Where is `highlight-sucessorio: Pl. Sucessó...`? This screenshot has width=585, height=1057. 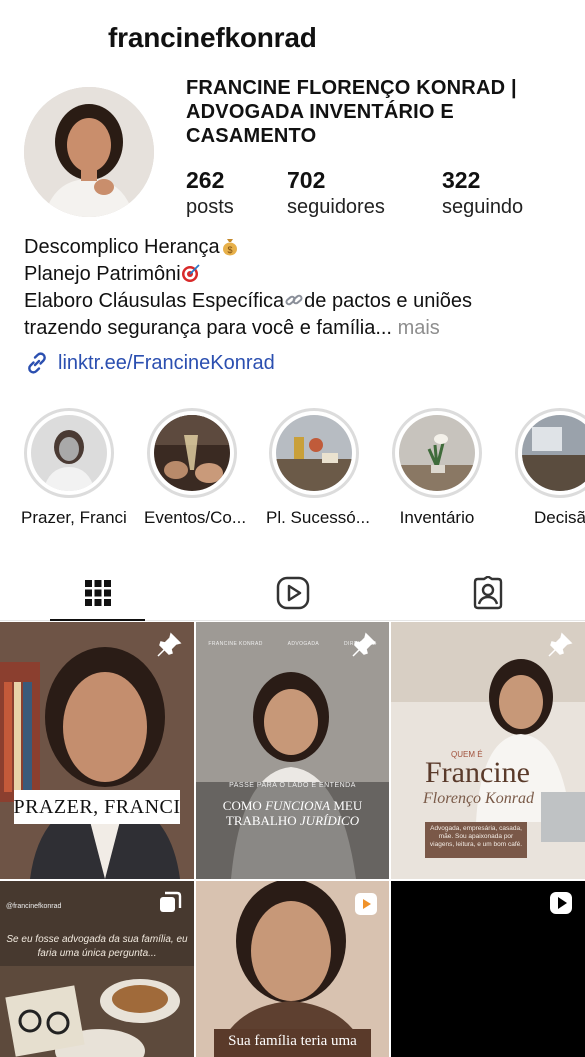
highlight-sucessorio: Pl. Sucessó... is located at coordinates (318, 468).